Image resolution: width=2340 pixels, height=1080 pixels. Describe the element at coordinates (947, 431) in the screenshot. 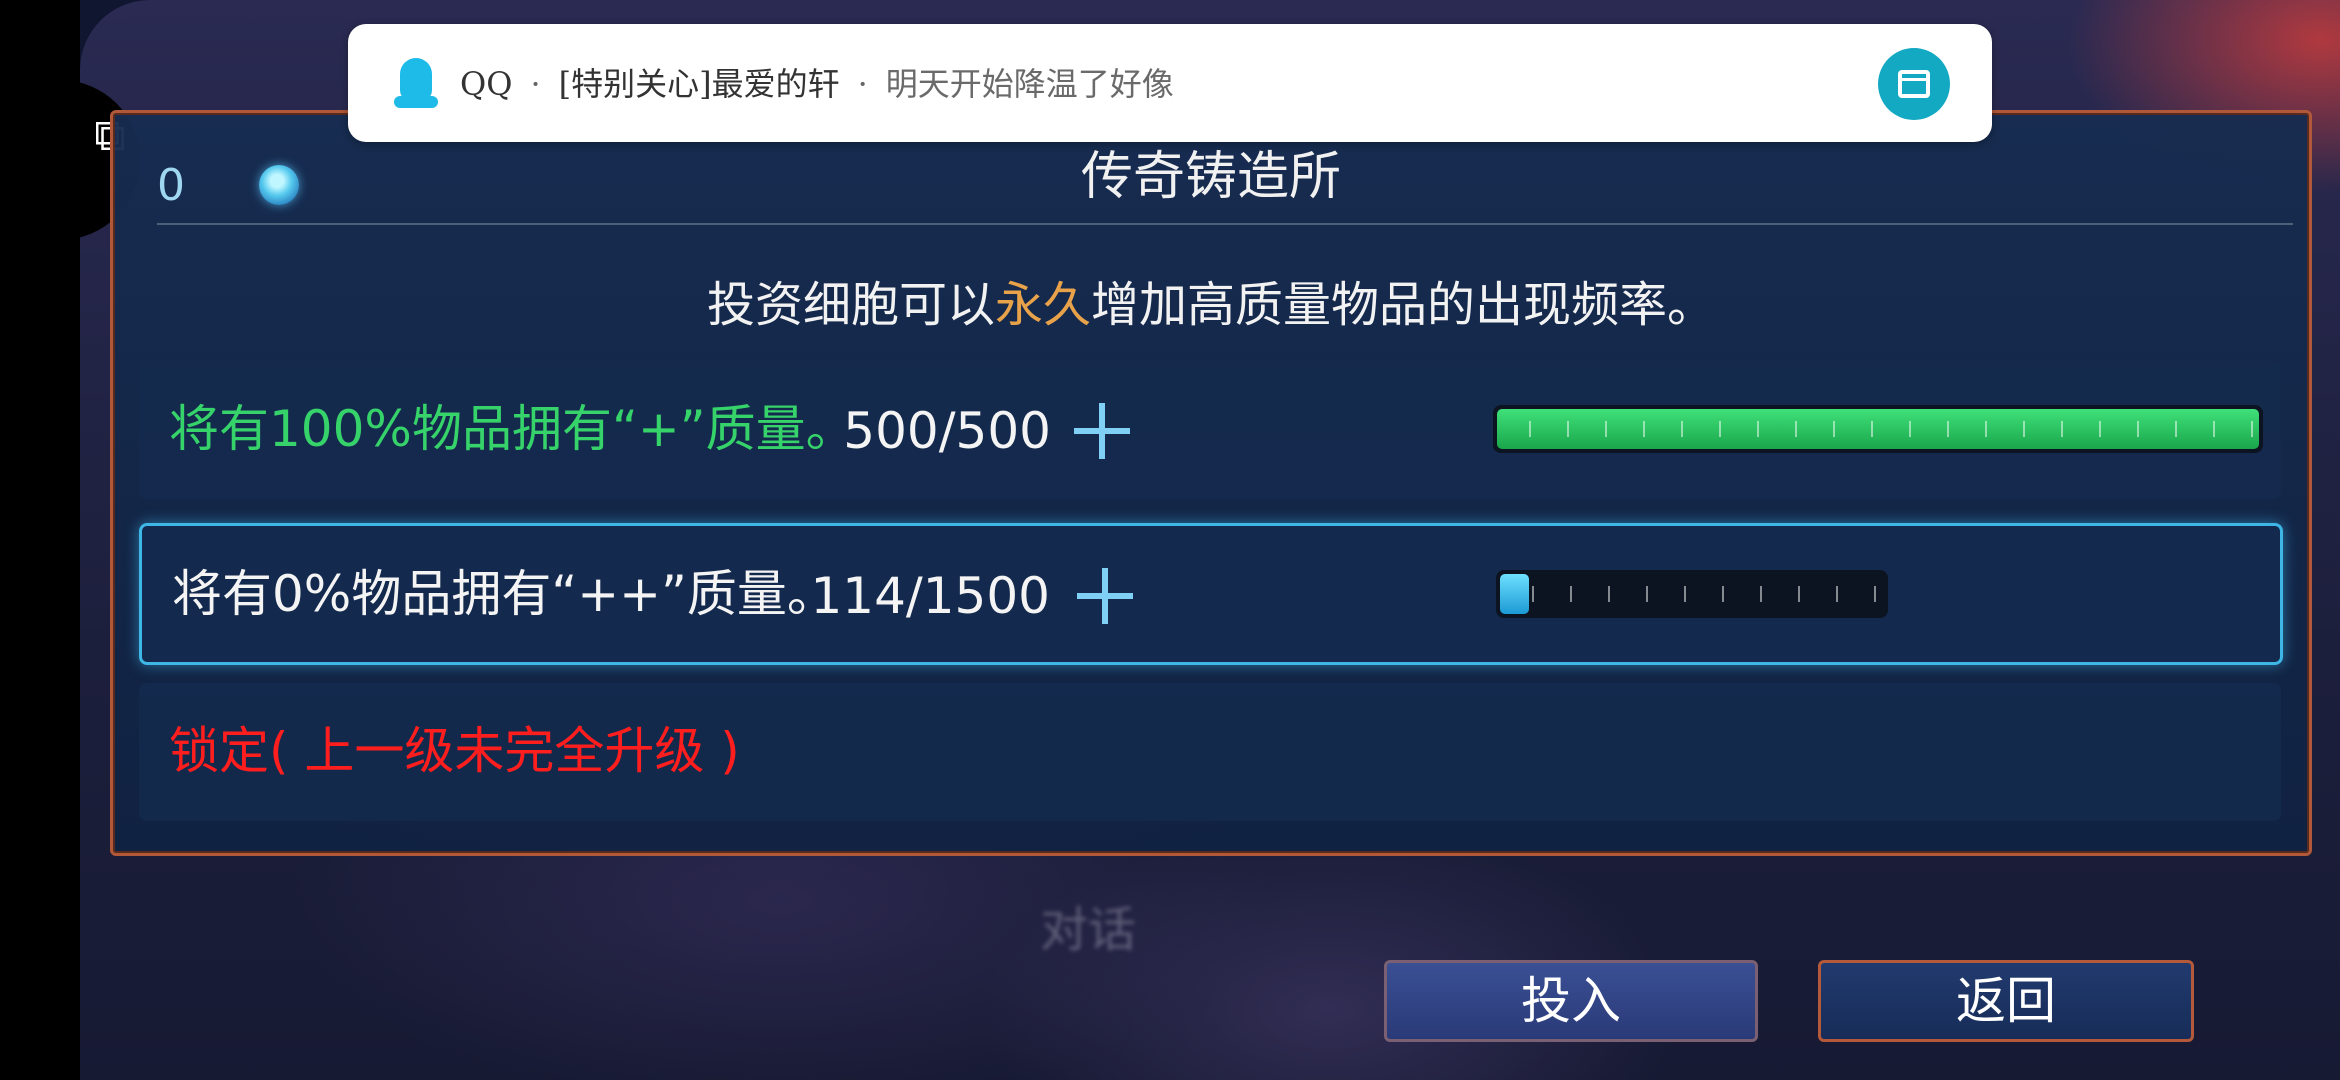

I see `progress-count: 500/500` at that location.